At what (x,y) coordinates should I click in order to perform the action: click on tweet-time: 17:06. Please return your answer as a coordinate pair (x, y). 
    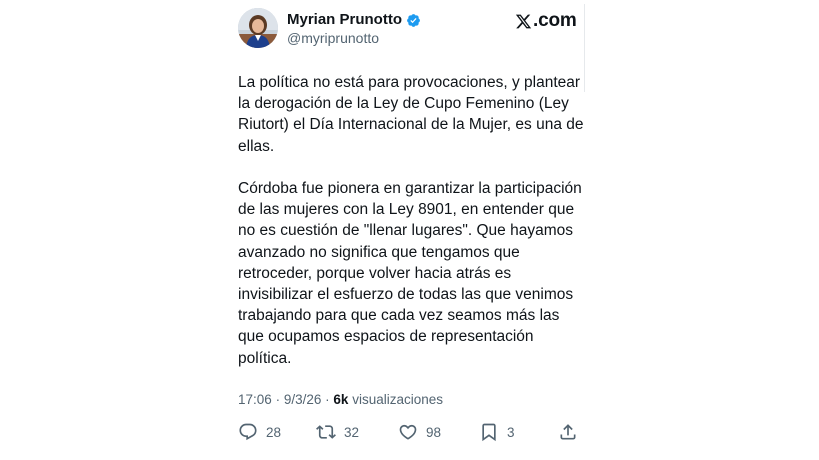
    Looking at the image, I should click on (255, 399).